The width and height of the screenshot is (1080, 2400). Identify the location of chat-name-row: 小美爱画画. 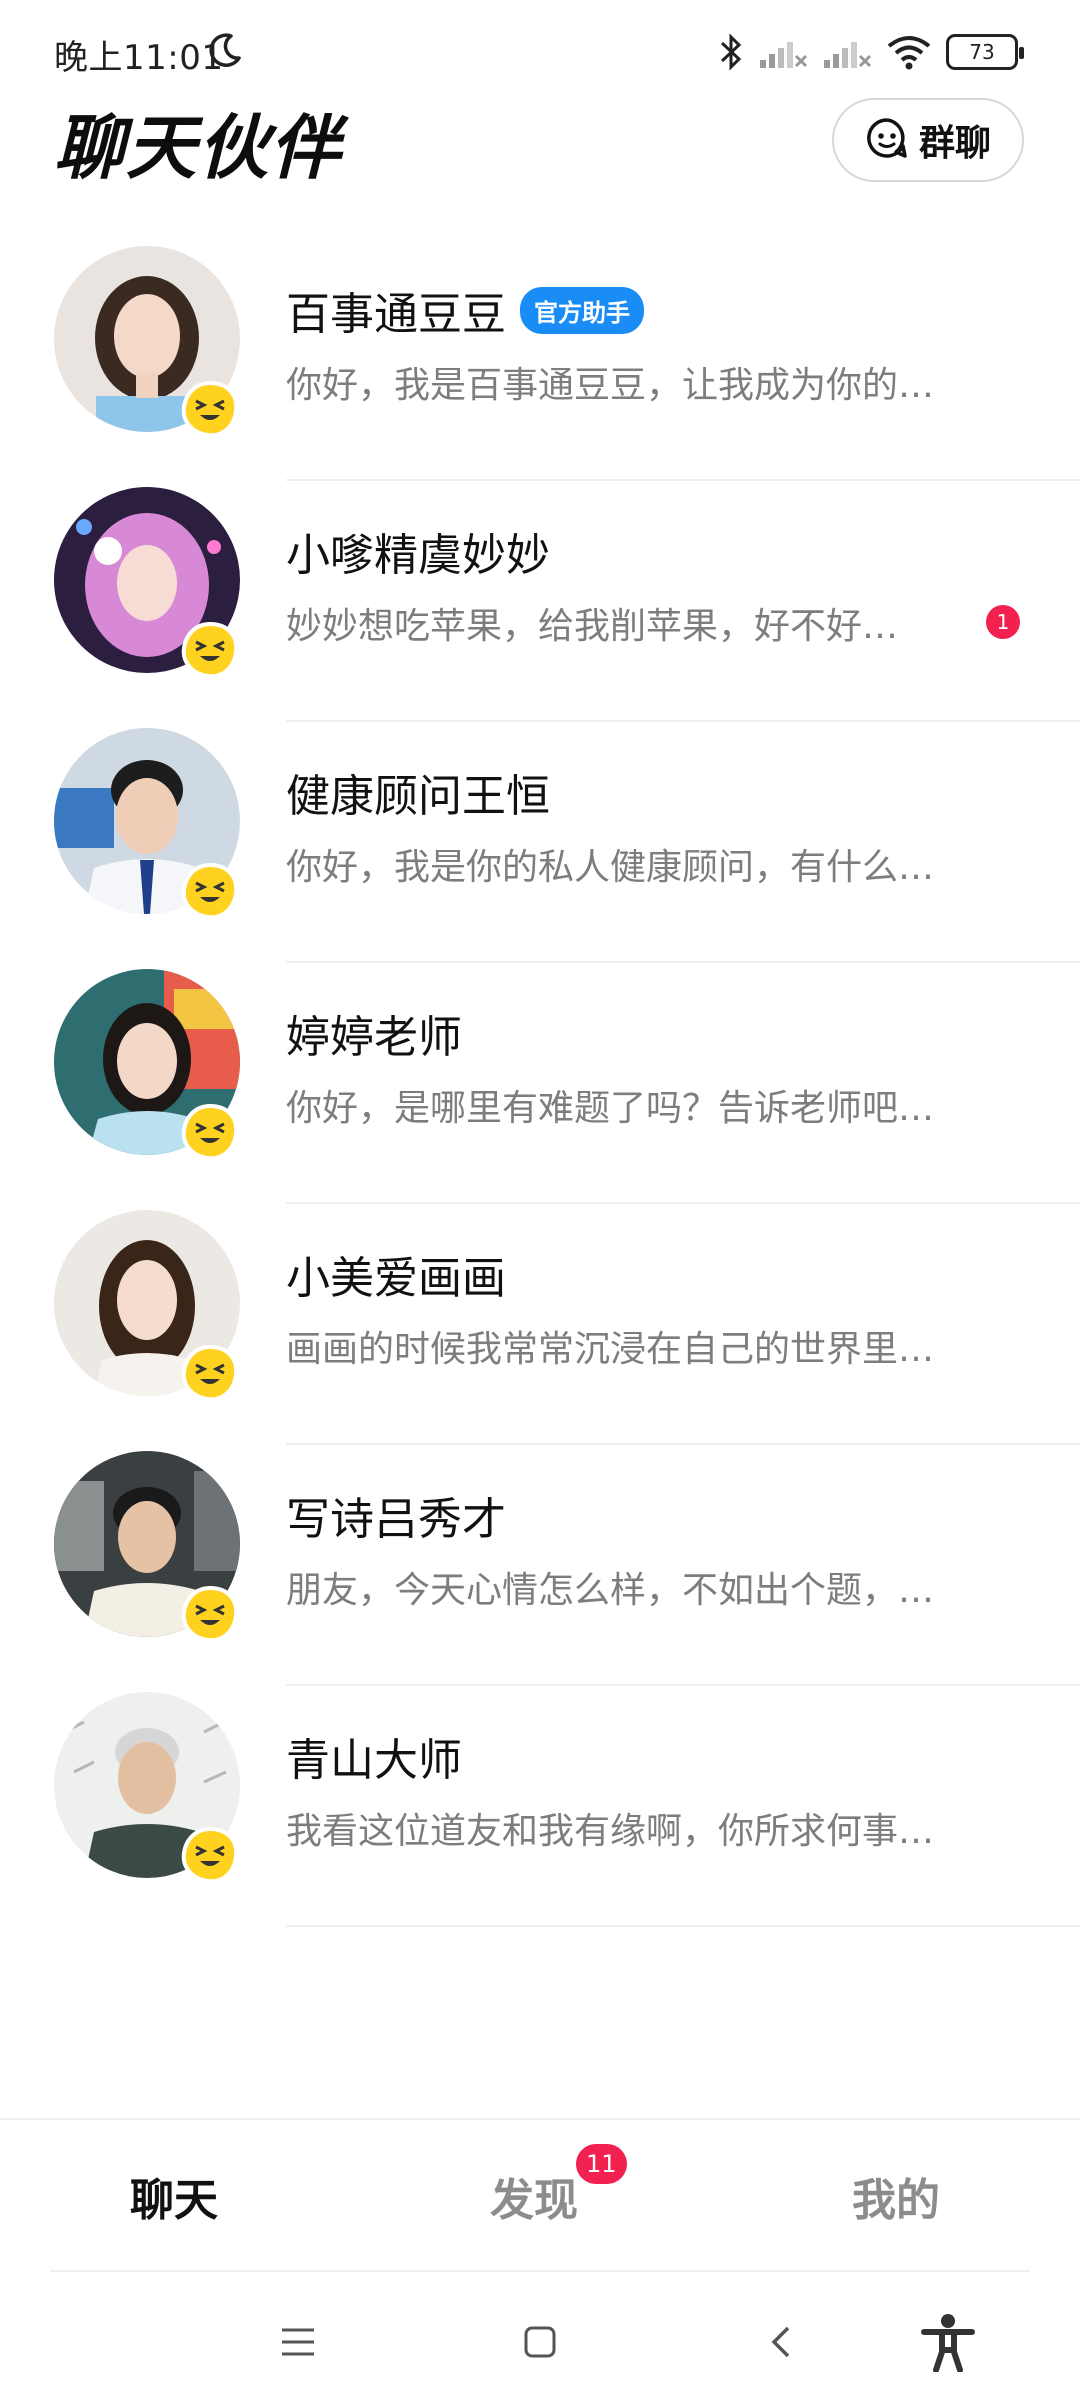
(396, 1274).